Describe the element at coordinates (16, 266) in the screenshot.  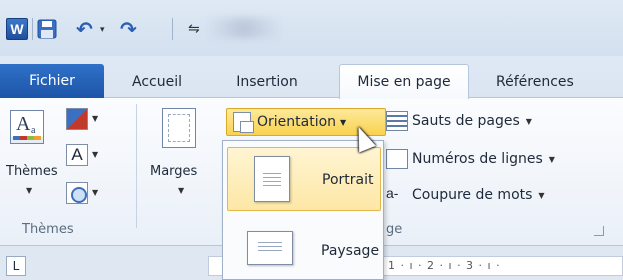
I see `tab-selector: L` at that location.